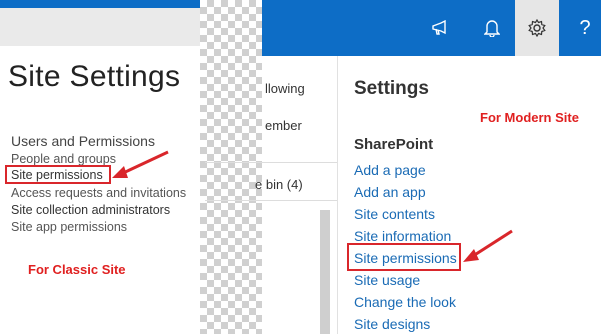  Describe the element at coordinates (488, 245) in the screenshot. I see `modern-arrow-icon` at that location.